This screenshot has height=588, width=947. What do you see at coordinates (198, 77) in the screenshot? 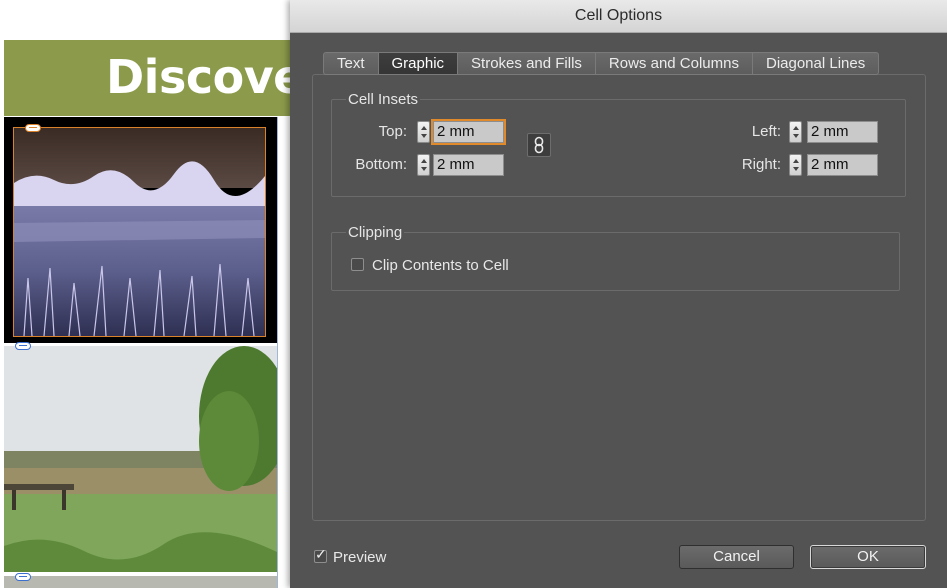
I see `document-header-title: Discover` at bounding box center [198, 77].